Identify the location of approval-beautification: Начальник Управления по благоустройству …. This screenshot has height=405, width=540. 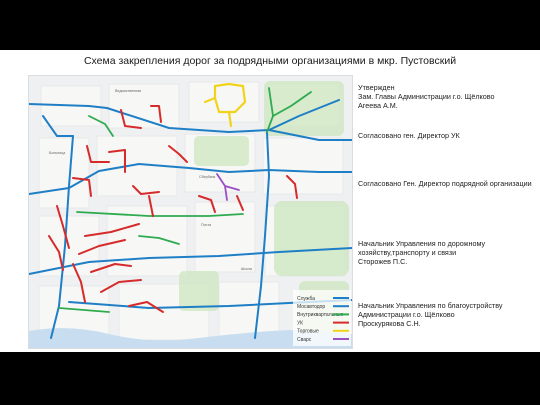
(430, 314).